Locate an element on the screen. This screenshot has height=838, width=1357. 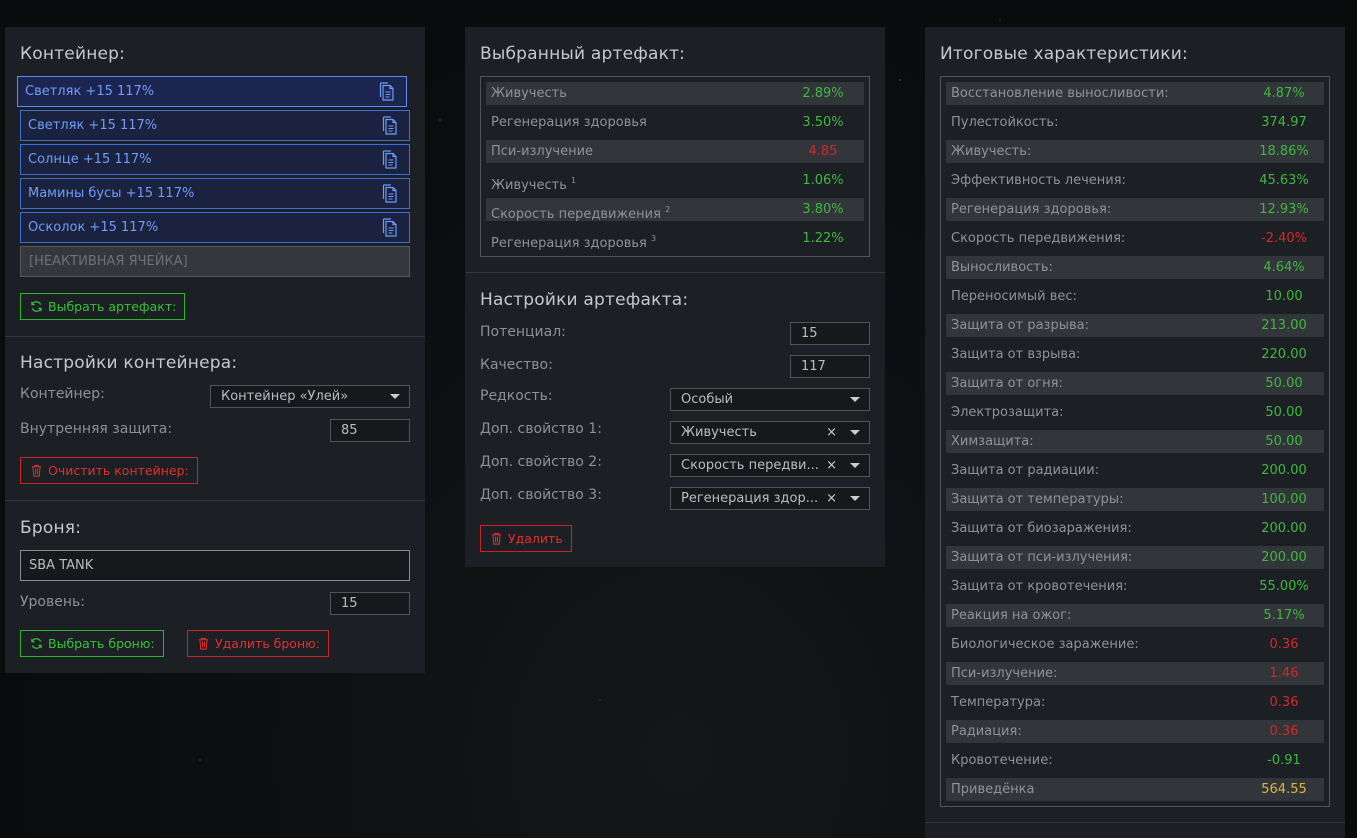
delete-artifact-label: Удалить is located at coordinates (535, 538).